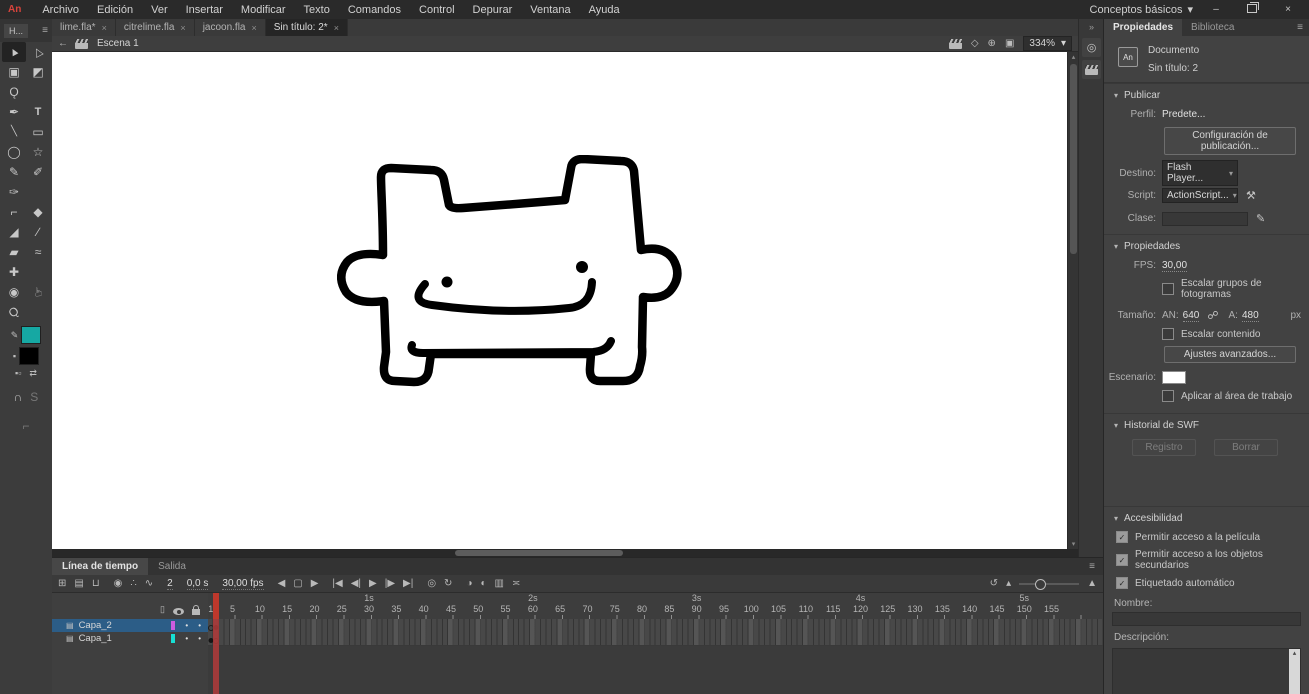 Image resolution: width=1309 pixels, height=694 pixels. Describe the element at coordinates (1091, 69) in the screenshot. I see `scene-panel-icon` at that location.